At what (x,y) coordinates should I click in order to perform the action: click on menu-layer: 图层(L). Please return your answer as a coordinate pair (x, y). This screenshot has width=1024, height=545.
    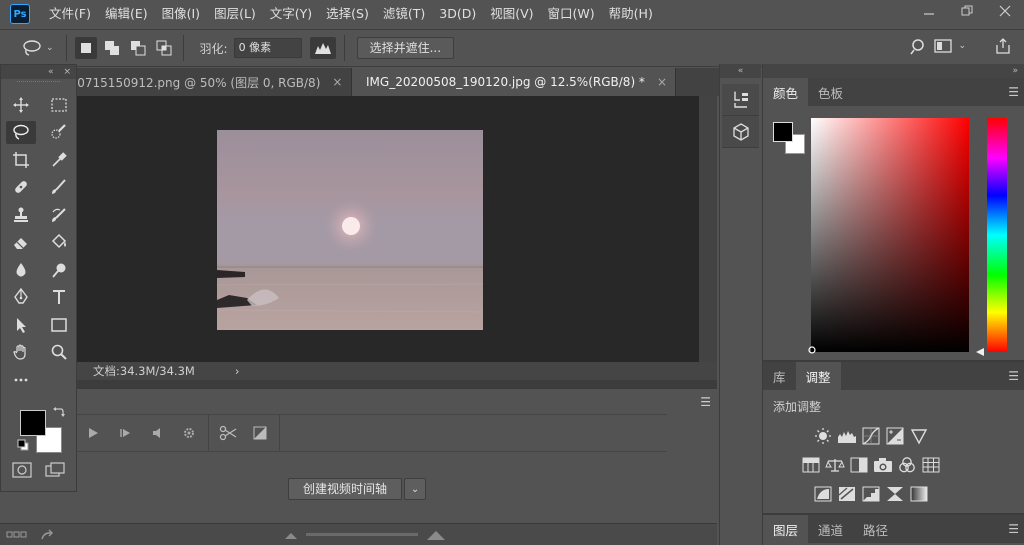
    Looking at the image, I should click on (235, 14).